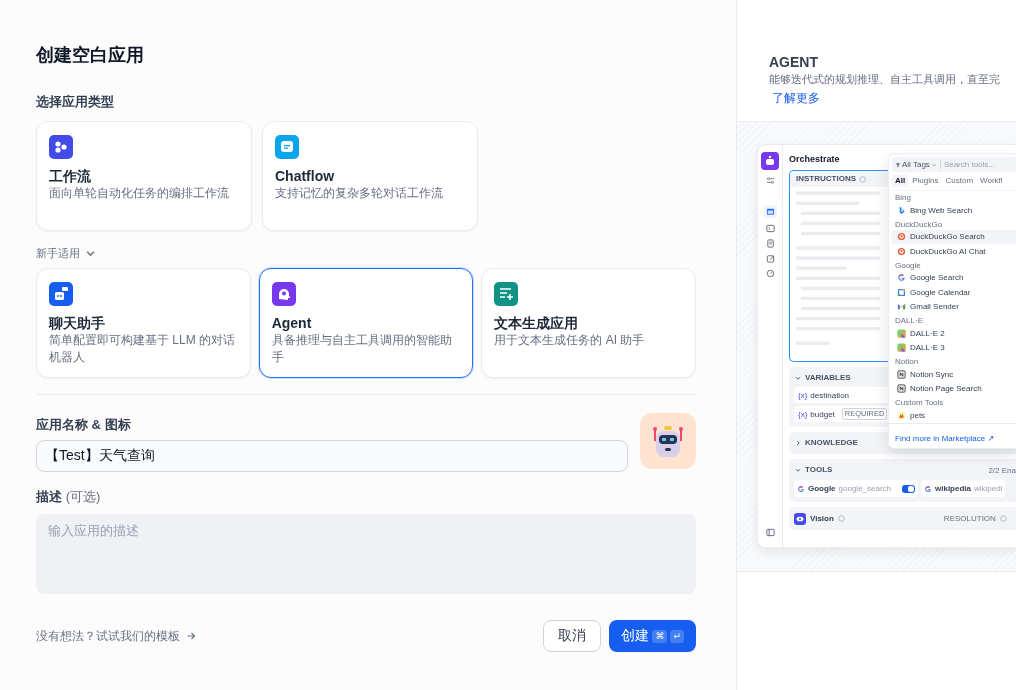 Image resolution: width=1016 pixels, height=690 pixels. I want to click on section-label: 选择应用类型, so click(75, 102).